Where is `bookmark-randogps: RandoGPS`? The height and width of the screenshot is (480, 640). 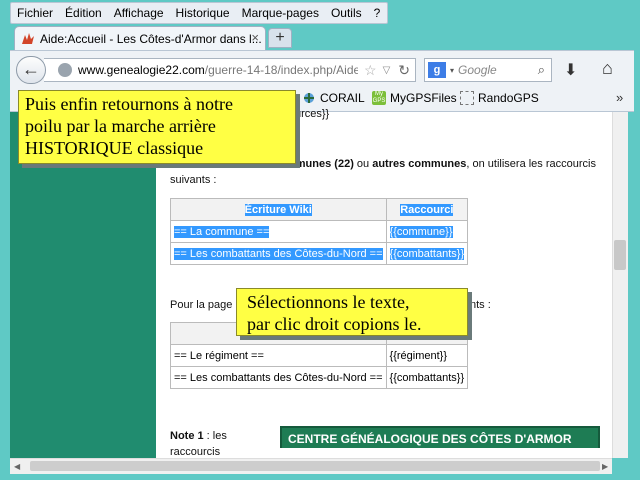
bookmark-randogps: RandoGPS is located at coordinates (499, 98).